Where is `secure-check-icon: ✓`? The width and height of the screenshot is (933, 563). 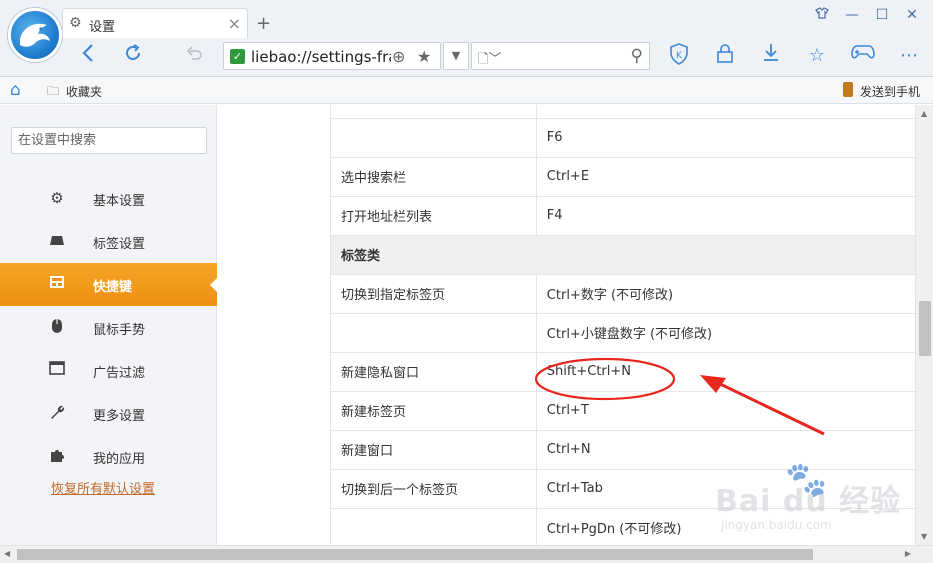 secure-check-icon: ✓ is located at coordinates (237, 56).